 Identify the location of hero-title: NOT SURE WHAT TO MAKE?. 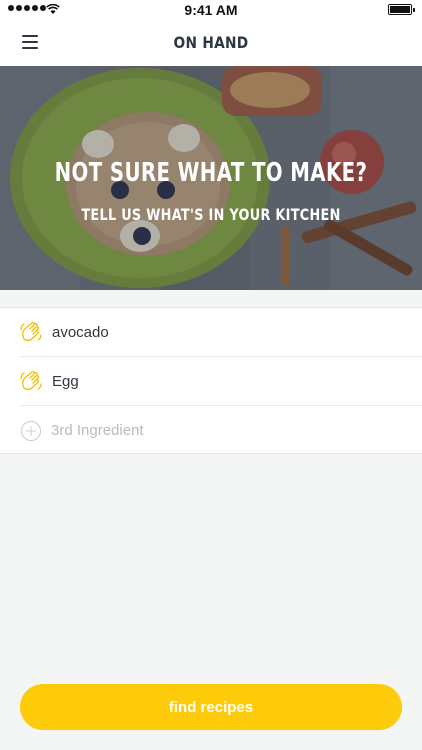
(211, 173).